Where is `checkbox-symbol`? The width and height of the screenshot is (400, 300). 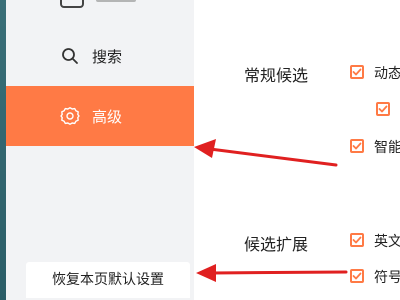 checkbox-symbol is located at coordinates (357, 276).